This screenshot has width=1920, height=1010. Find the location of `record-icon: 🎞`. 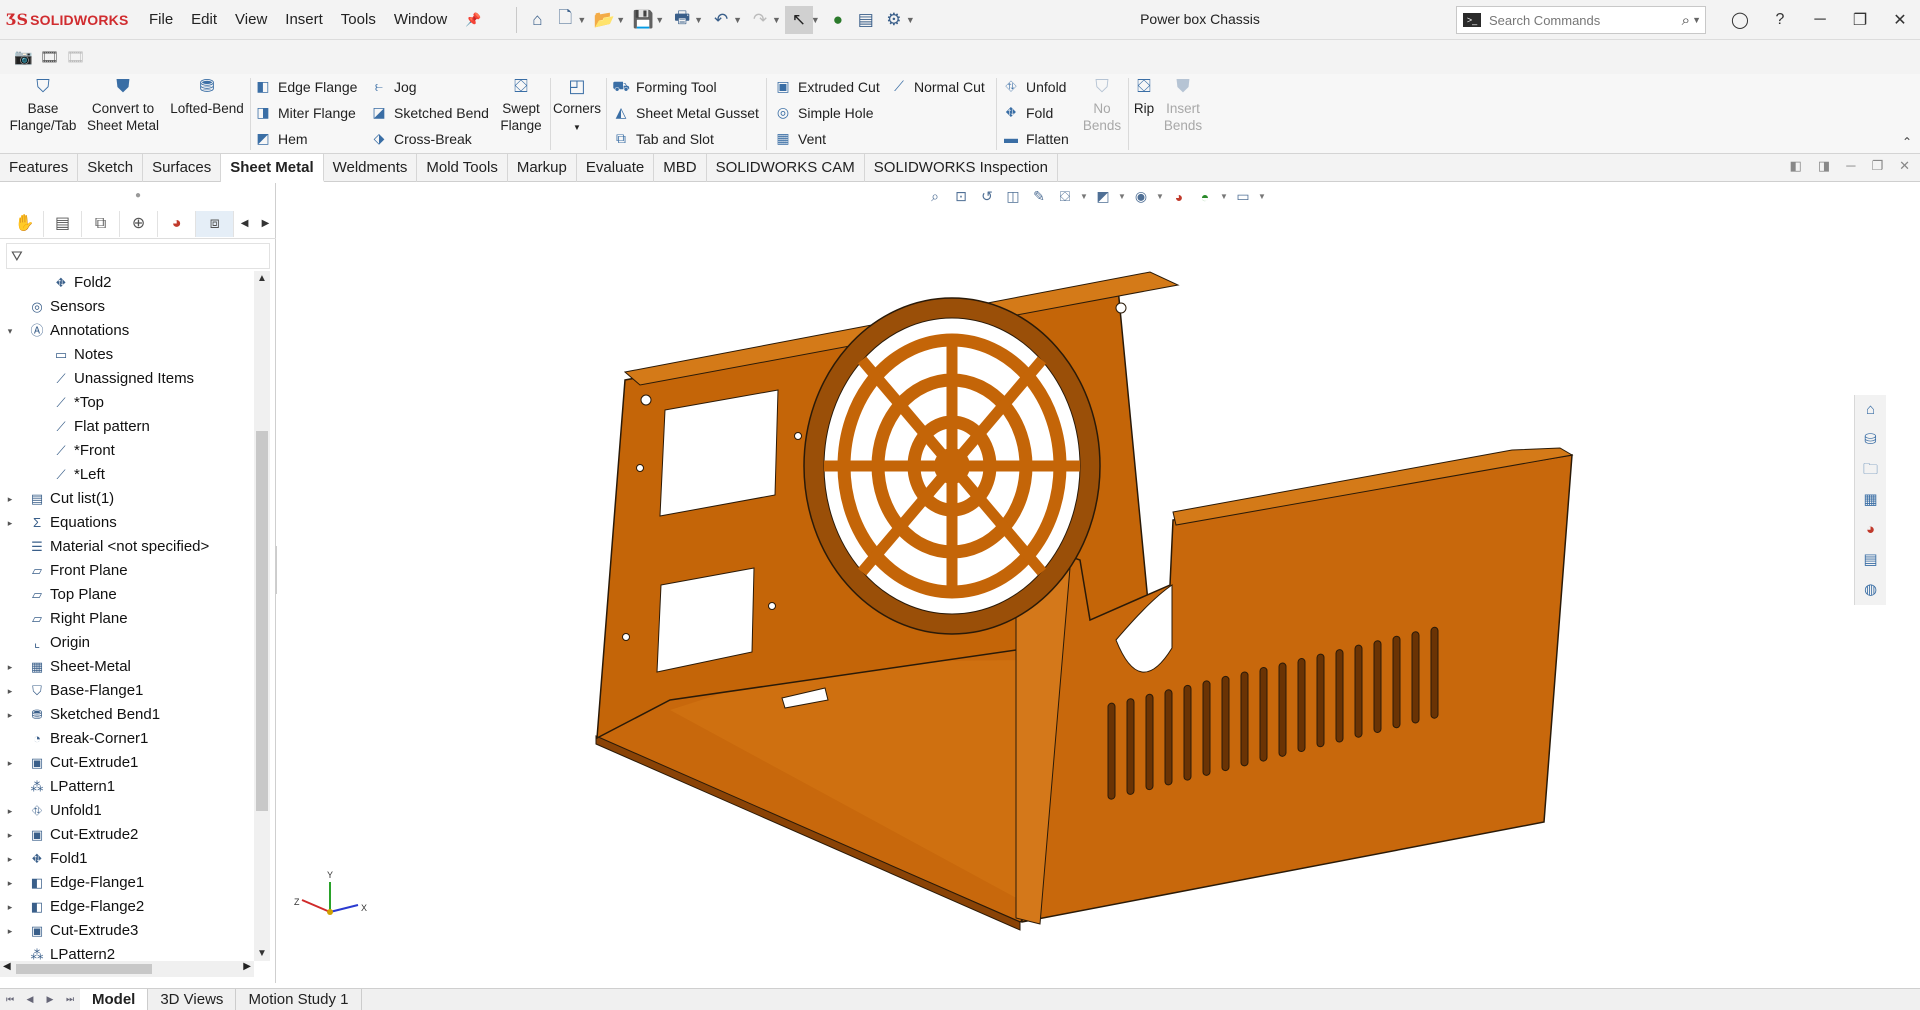

record-icon: 🎞 is located at coordinates (53, 57).